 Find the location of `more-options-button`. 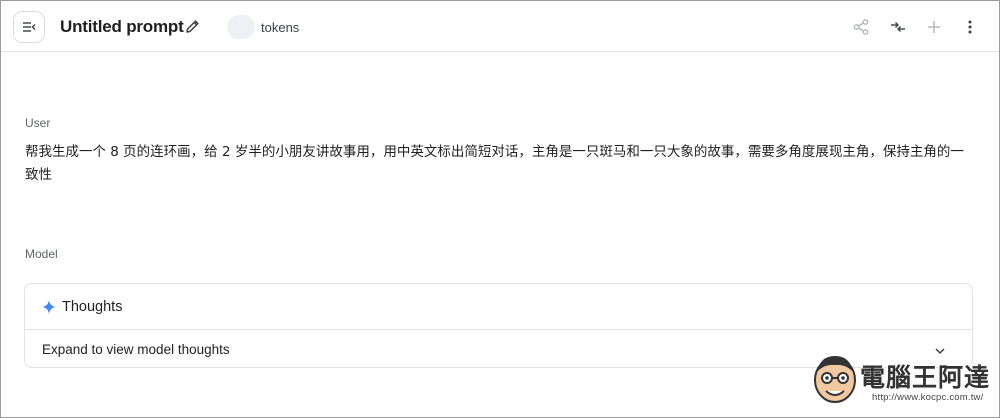

more-options-button is located at coordinates (970, 27).